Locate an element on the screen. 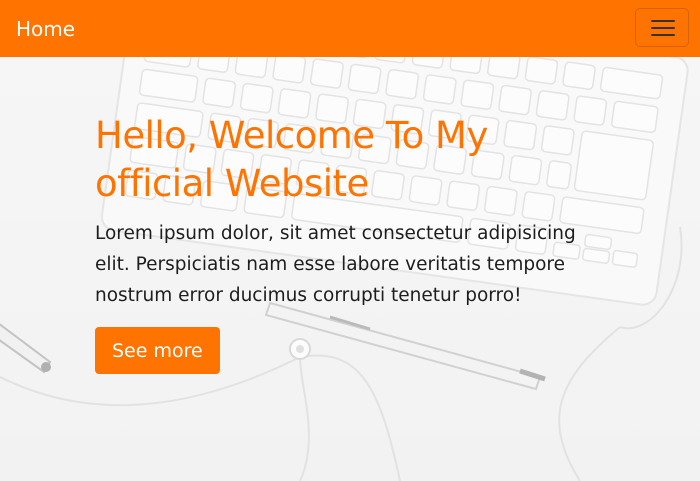  hamburger-menu-icon is located at coordinates (663, 28).